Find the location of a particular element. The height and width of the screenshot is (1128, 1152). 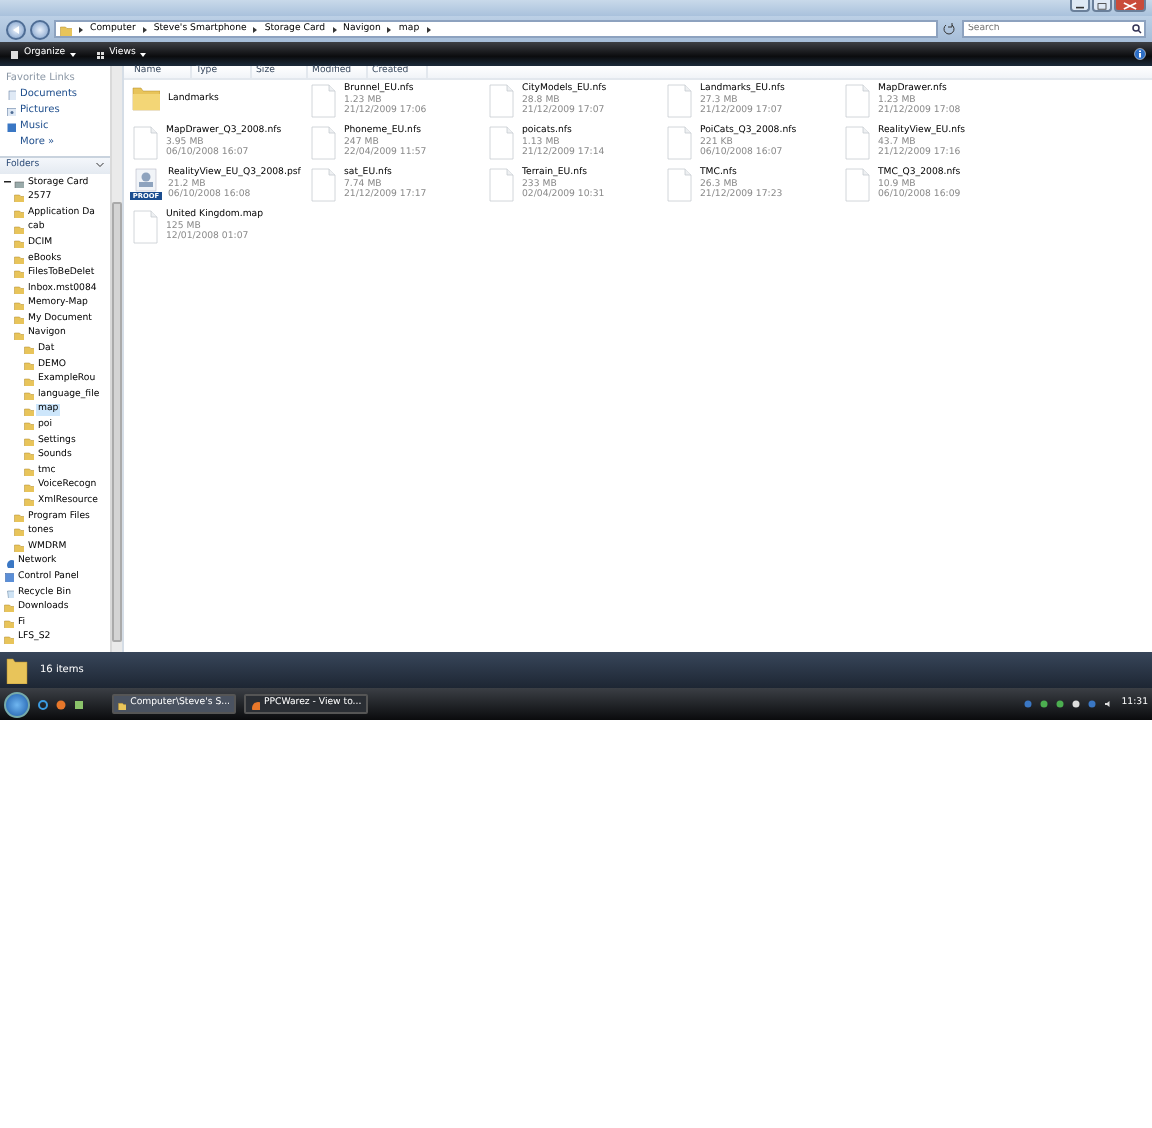

control-panel-icon is located at coordinates (9, 577).